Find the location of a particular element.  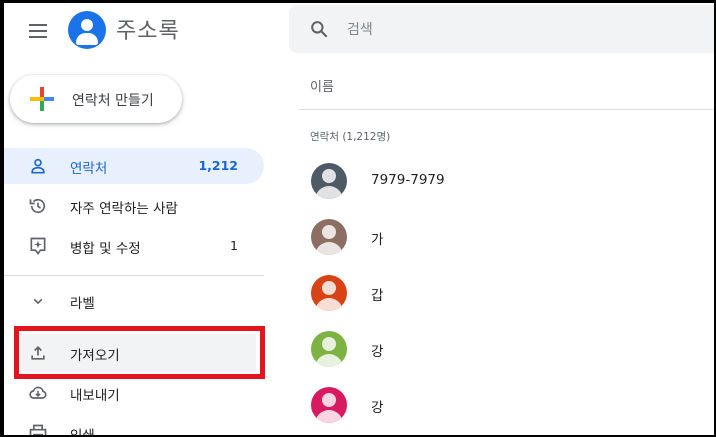

sidebar-item-label: 내보내기 is located at coordinates (95, 396).